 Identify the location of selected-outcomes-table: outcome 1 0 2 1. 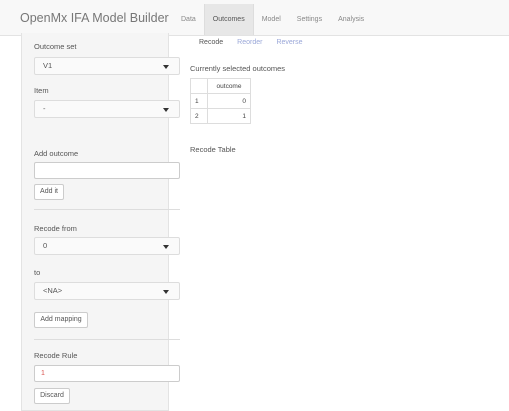
(220, 101).